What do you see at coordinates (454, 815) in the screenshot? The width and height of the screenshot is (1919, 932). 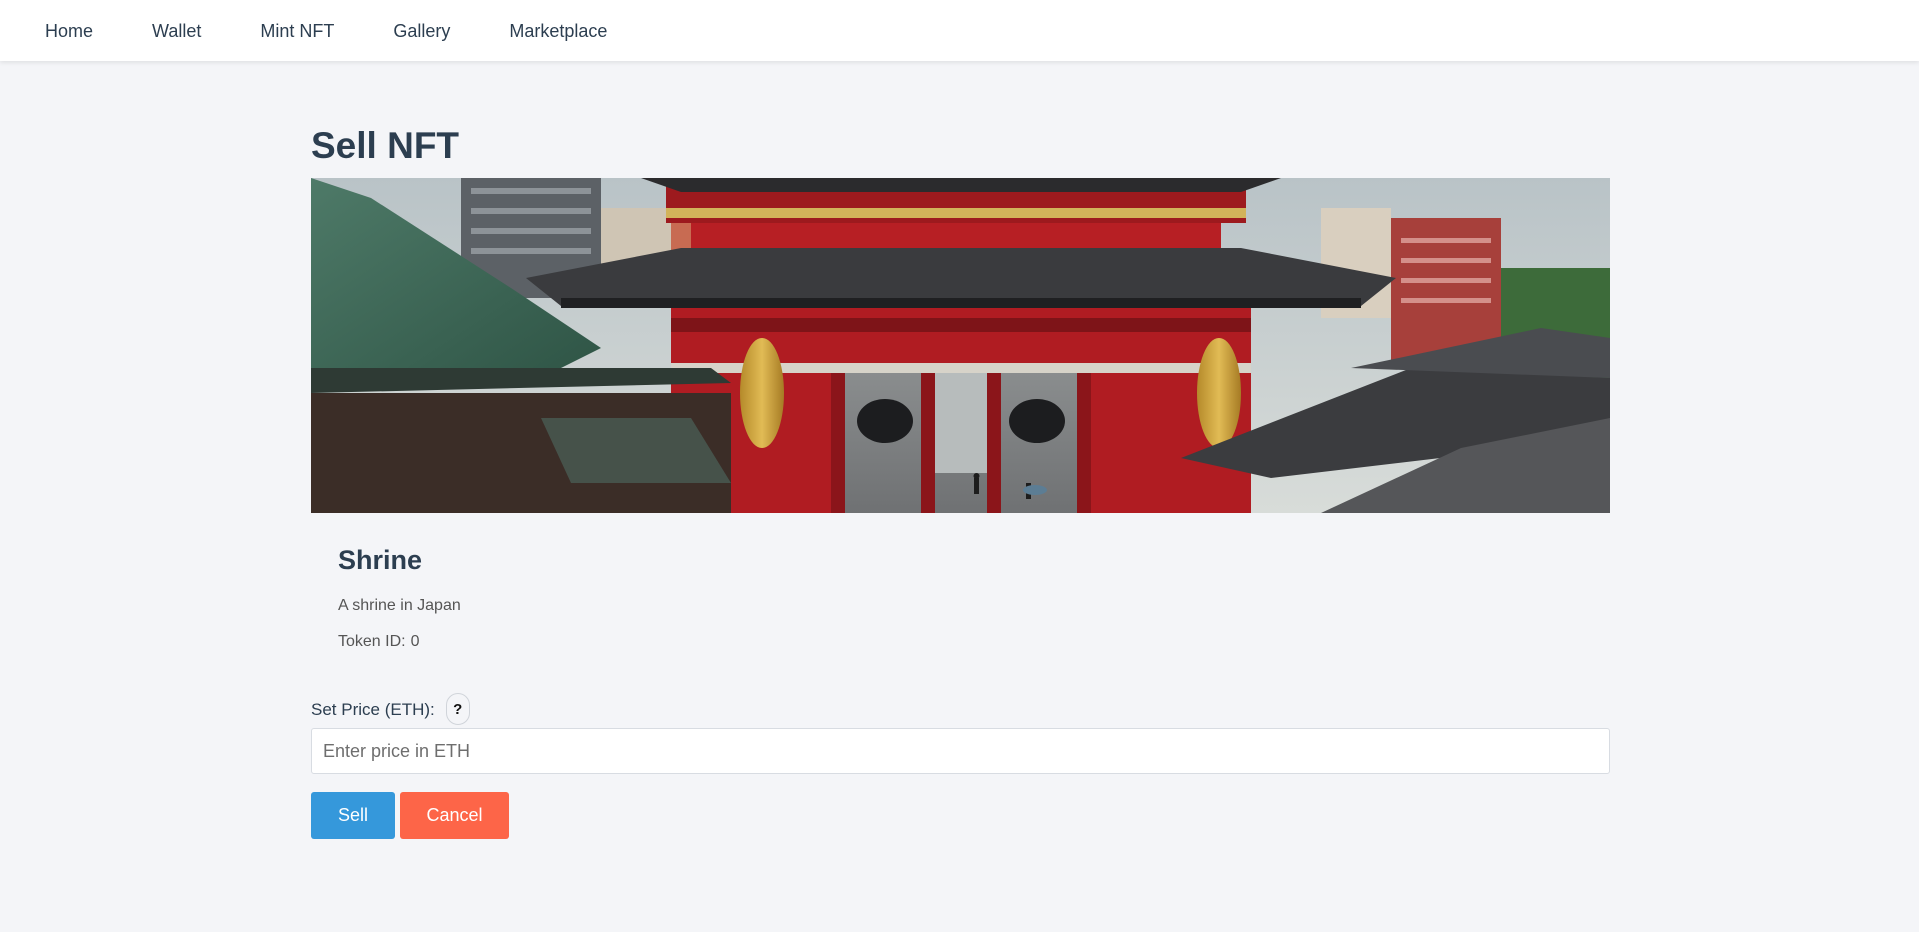 I see `cancel-button: Cancel` at bounding box center [454, 815].